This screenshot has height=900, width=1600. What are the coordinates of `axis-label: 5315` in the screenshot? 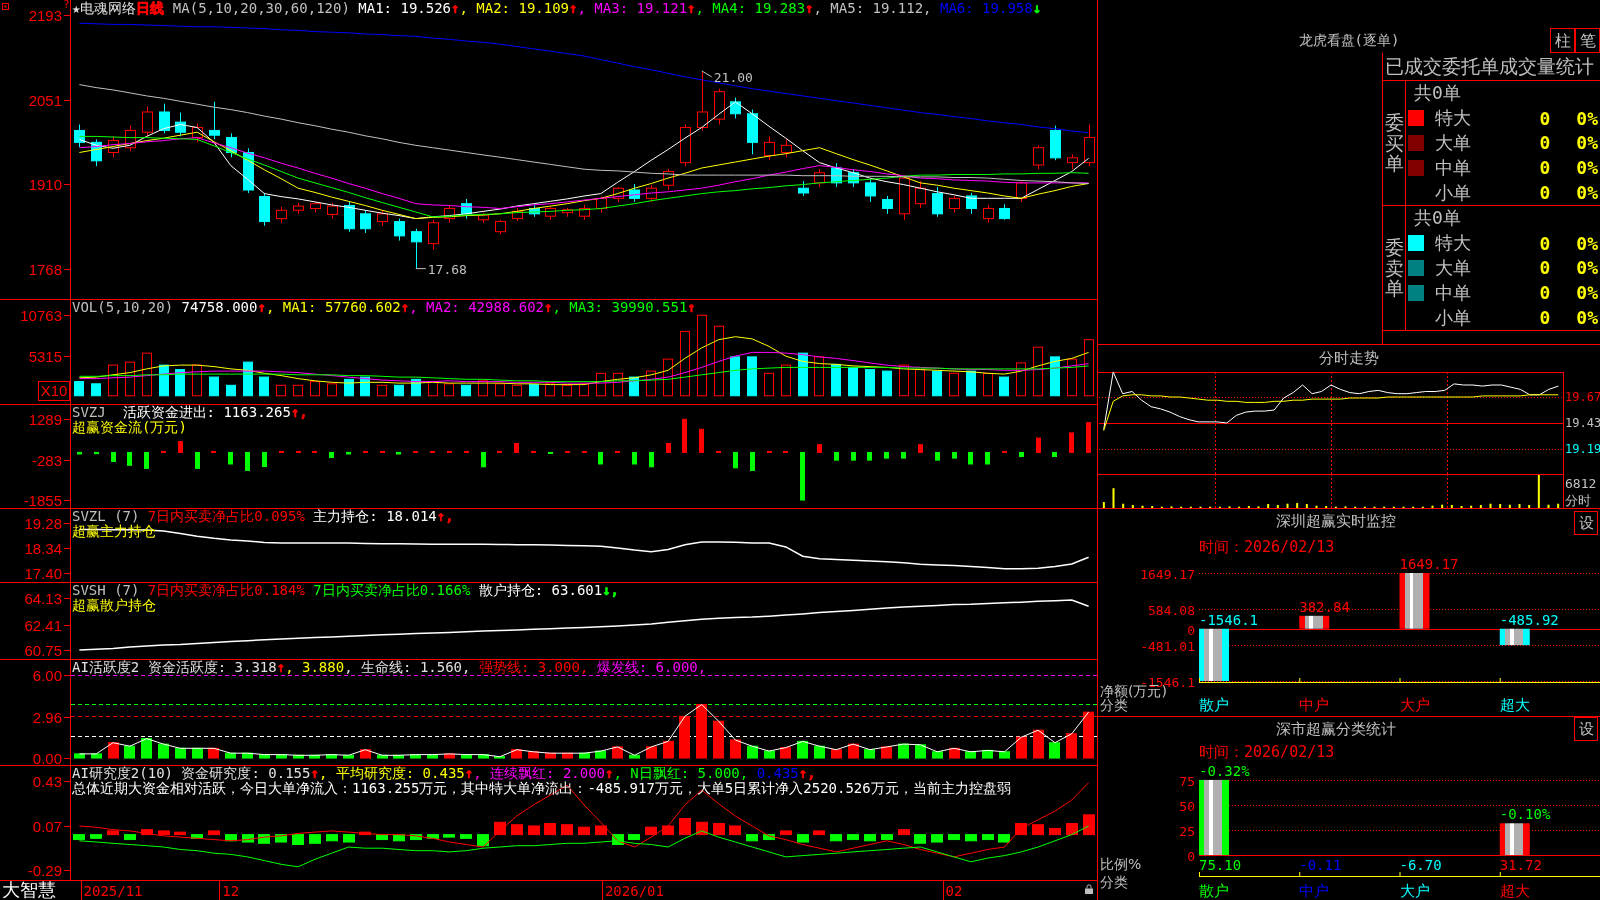 It's located at (45, 356).